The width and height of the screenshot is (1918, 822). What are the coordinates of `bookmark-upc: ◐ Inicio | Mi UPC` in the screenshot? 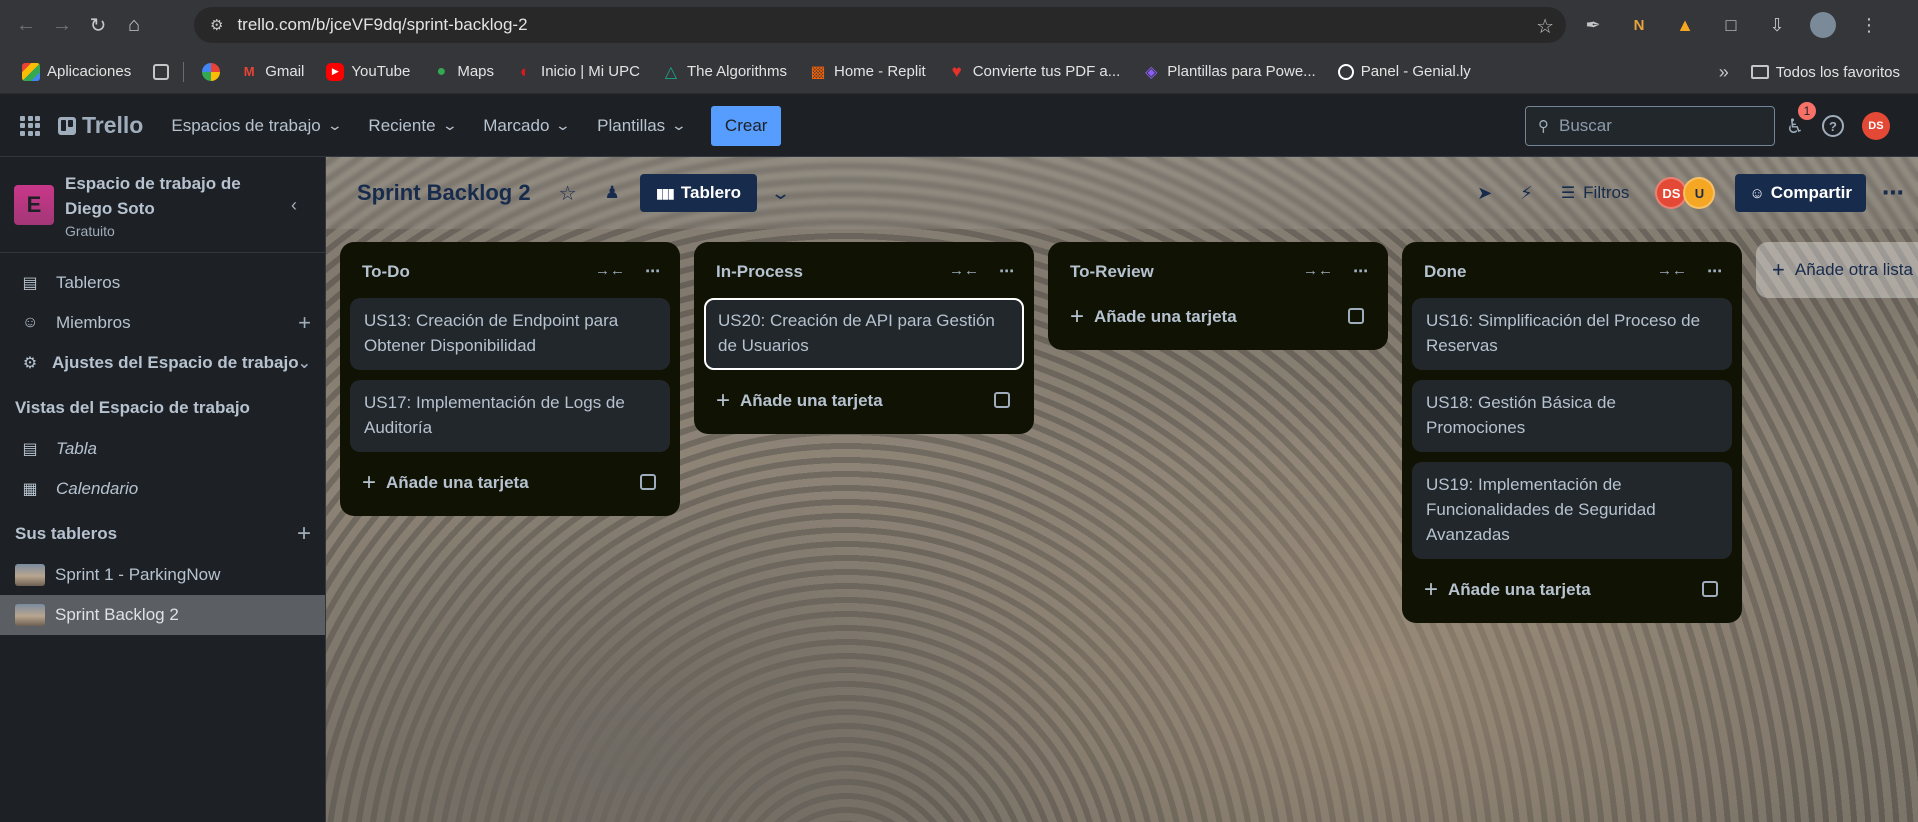 It's located at (578, 71).